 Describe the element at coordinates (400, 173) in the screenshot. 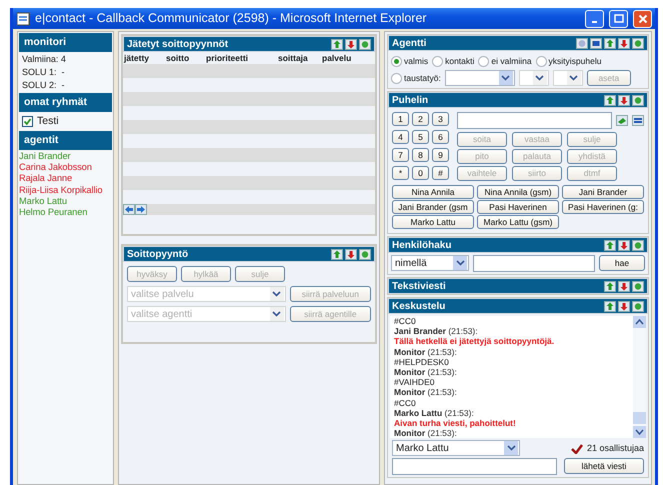

I see `keypad-key: *` at that location.